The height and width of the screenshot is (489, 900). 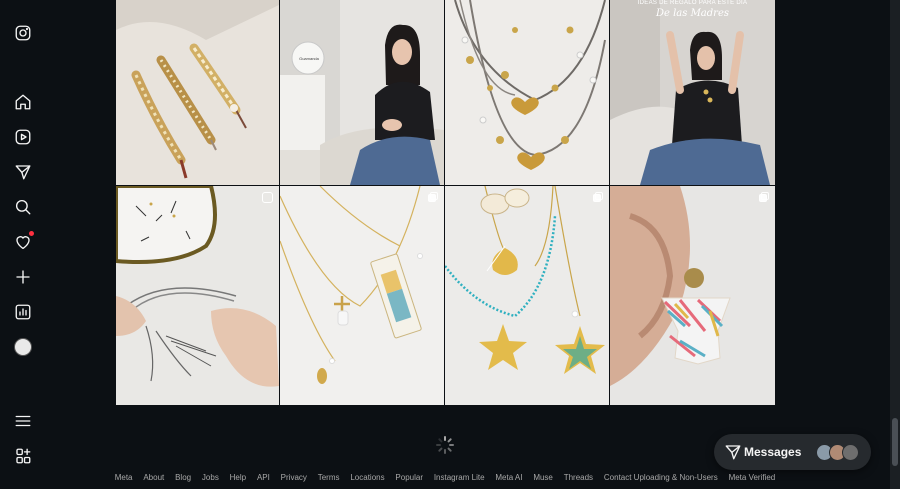 I want to click on footer-link-meta-verified: Meta Verified, so click(x=752, y=477).